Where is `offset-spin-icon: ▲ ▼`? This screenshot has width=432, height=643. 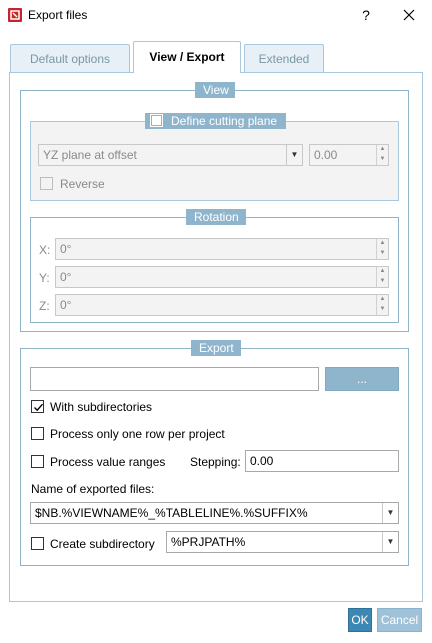
offset-spin-icon: ▲ ▼ is located at coordinates (382, 155).